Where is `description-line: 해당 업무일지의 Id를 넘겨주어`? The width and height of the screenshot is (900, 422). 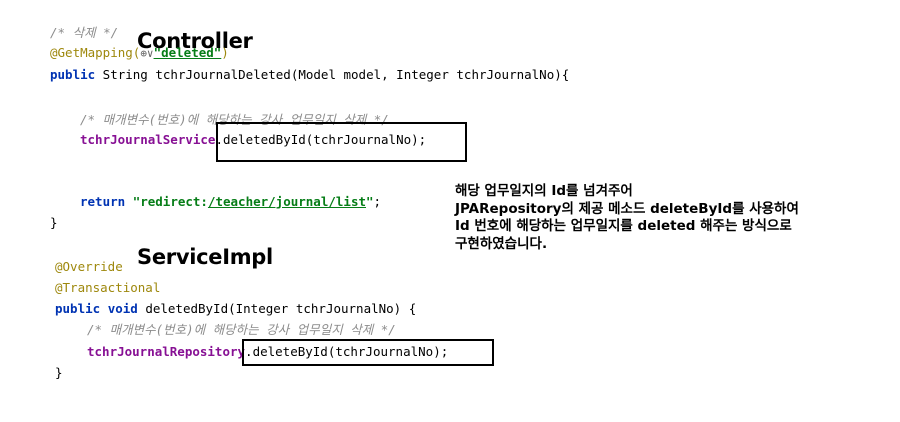 description-line: 해당 업무일지의 Id를 넘겨주어 is located at coordinates (544, 191).